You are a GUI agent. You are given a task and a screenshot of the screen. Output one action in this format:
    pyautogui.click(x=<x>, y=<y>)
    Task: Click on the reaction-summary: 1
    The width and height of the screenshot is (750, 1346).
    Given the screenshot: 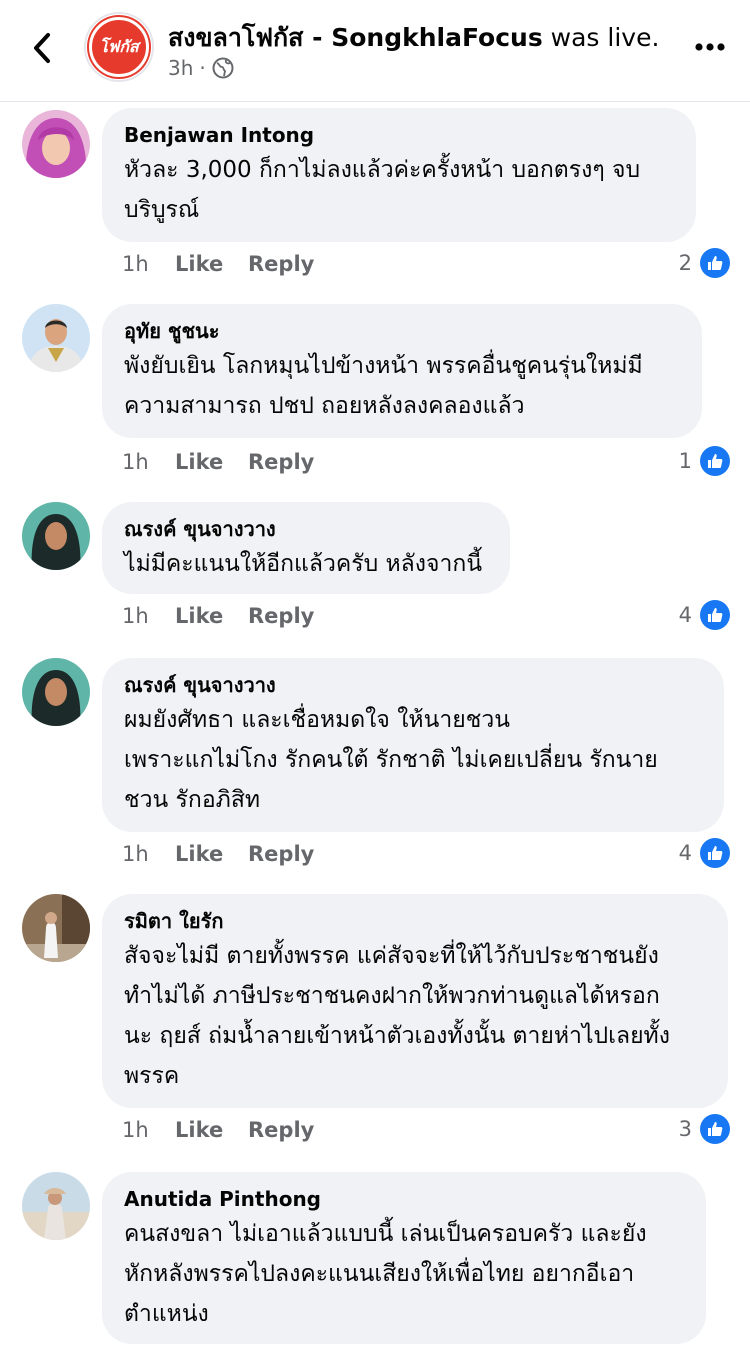 What is the action you would take?
    pyautogui.click(x=704, y=461)
    